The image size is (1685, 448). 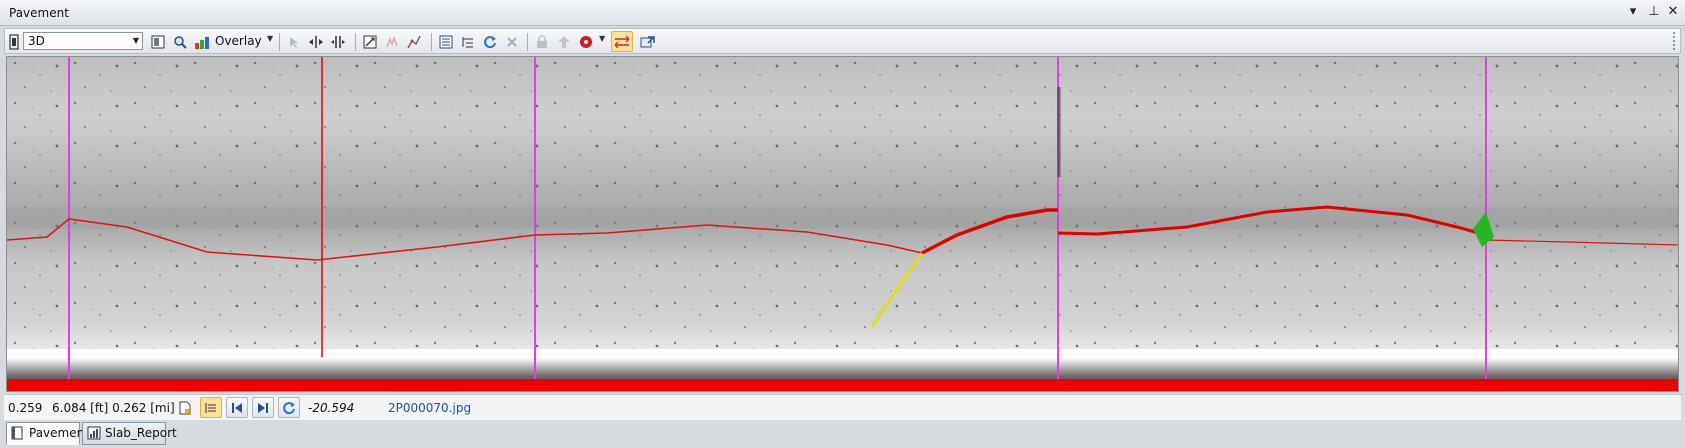 What do you see at coordinates (602, 38) in the screenshot?
I see `record-dropdown-icon: ▼` at bounding box center [602, 38].